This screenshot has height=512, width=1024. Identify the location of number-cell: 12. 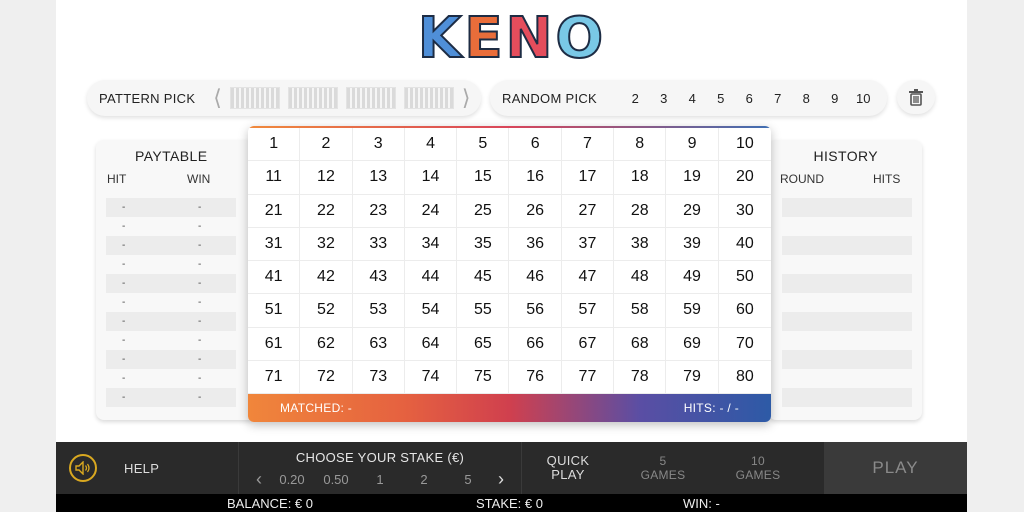
(326, 178).